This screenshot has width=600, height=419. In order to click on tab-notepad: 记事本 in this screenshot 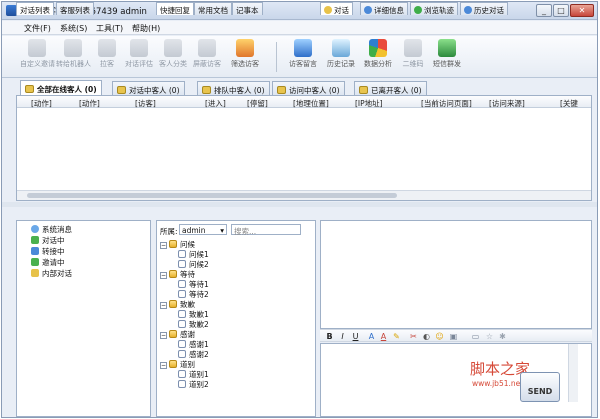, I will do `click(247, 8)`.